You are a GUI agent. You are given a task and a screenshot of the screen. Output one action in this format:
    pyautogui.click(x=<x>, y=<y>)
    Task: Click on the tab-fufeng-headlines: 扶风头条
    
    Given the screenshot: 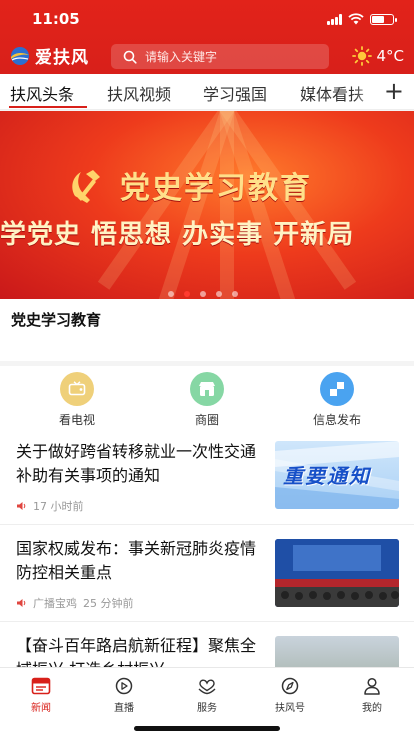 What is the action you would take?
    pyautogui.click(x=42, y=93)
    